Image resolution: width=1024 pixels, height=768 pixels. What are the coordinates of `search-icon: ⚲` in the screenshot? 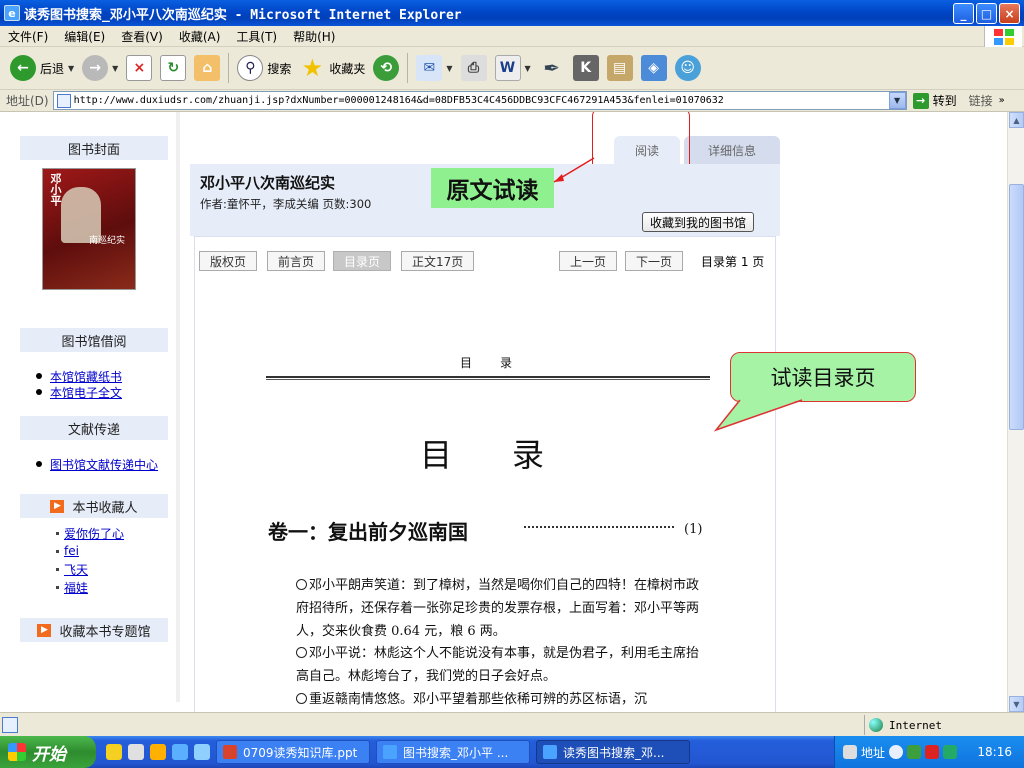 It's located at (250, 68).